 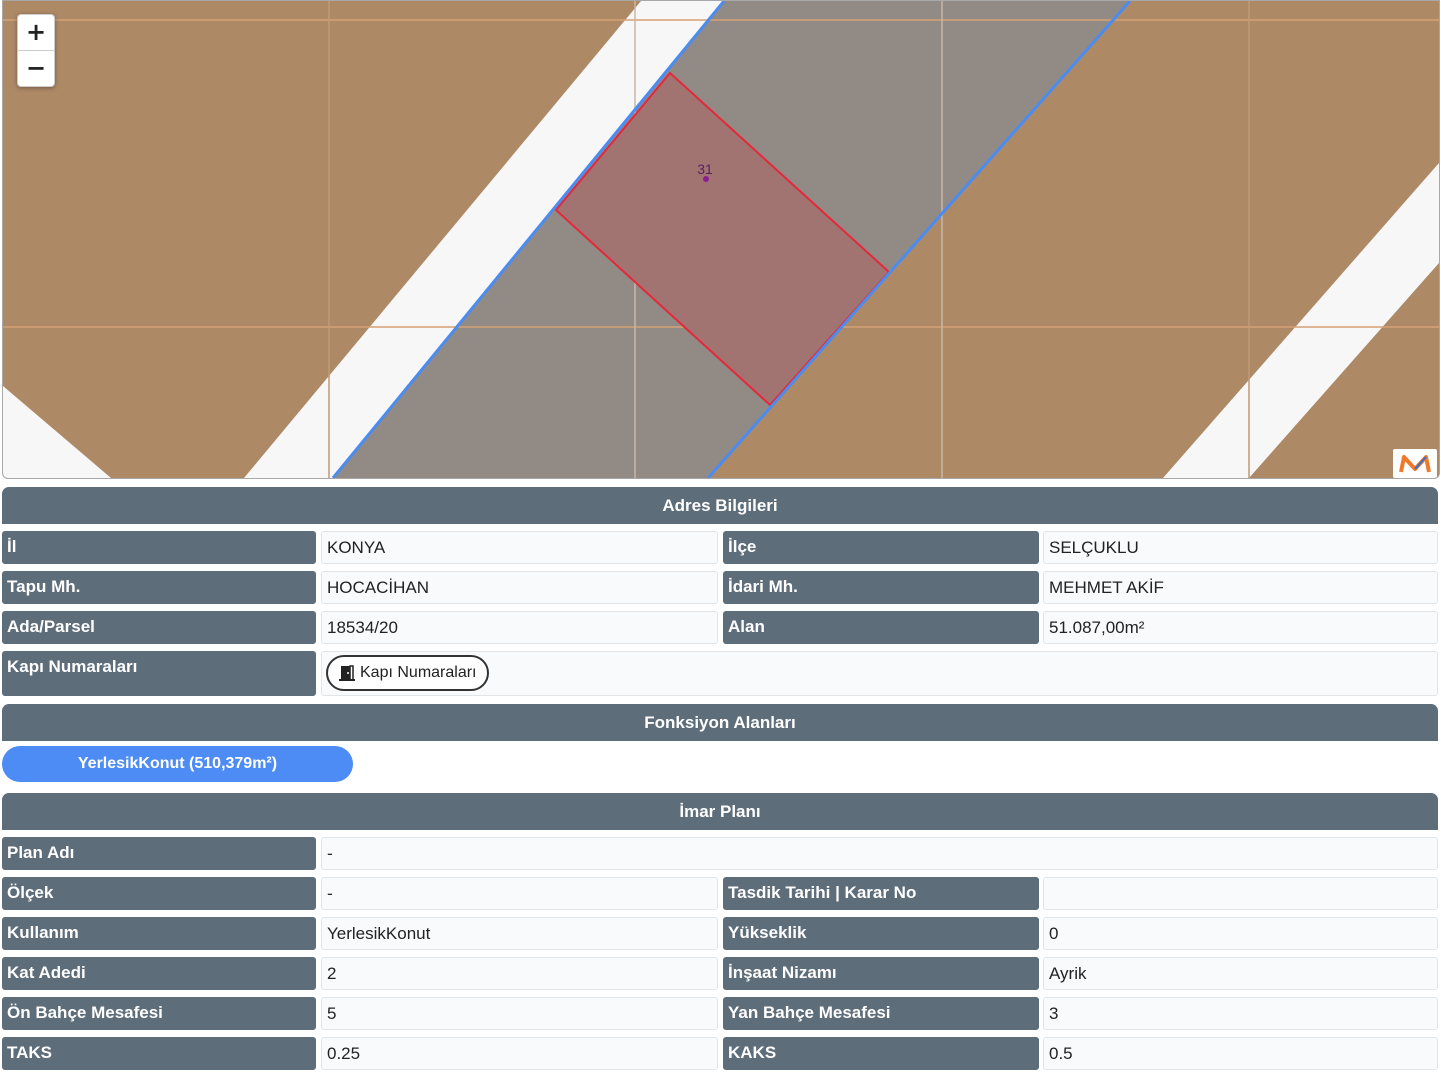 I want to click on zoom-out-button: −, so click(x=36, y=68).